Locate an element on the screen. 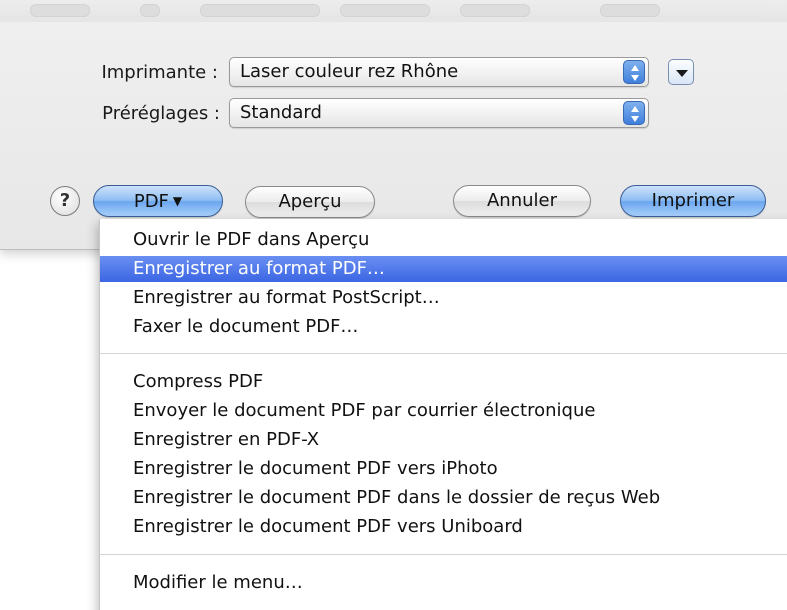 This screenshot has width=787, height=610. presets-popup: Standard is located at coordinates (439, 113).